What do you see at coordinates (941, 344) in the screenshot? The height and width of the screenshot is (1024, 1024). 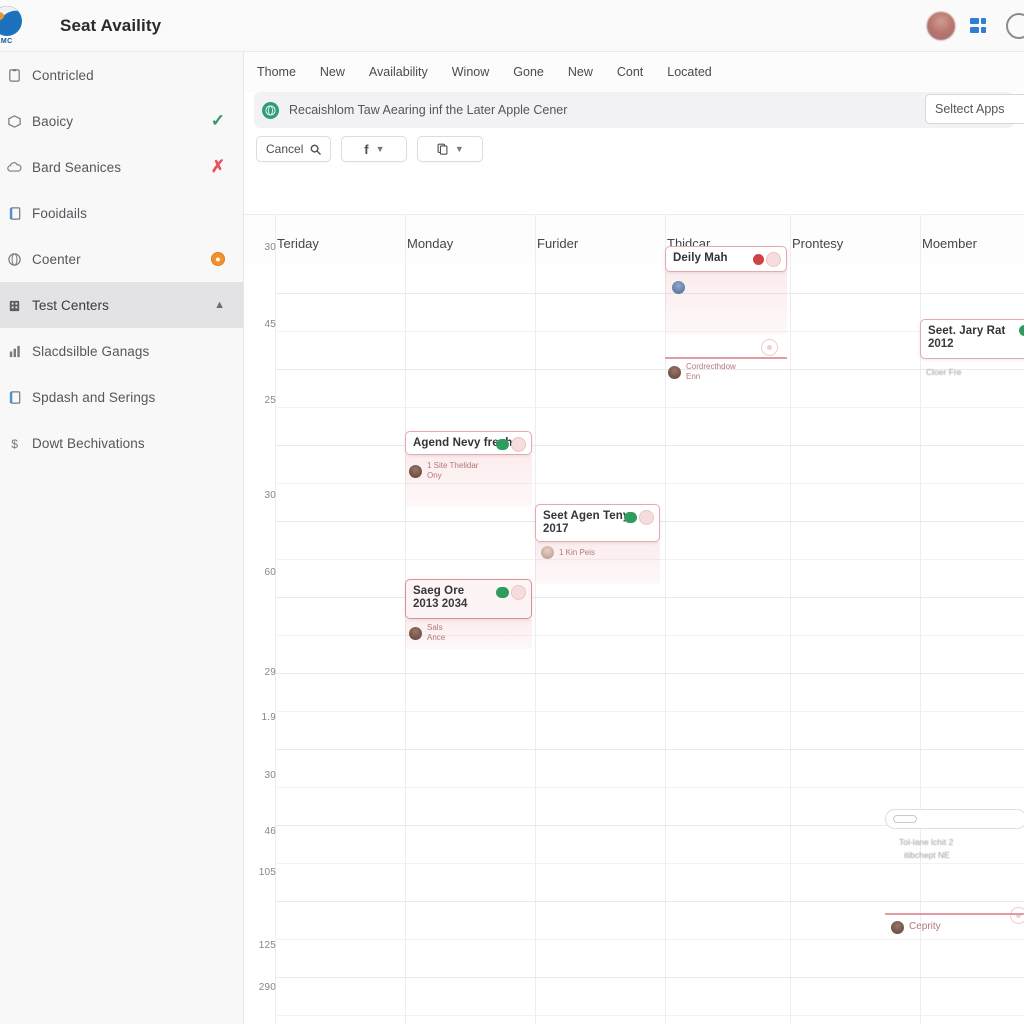 I see `event-subtitle: 2012` at bounding box center [941, 344].